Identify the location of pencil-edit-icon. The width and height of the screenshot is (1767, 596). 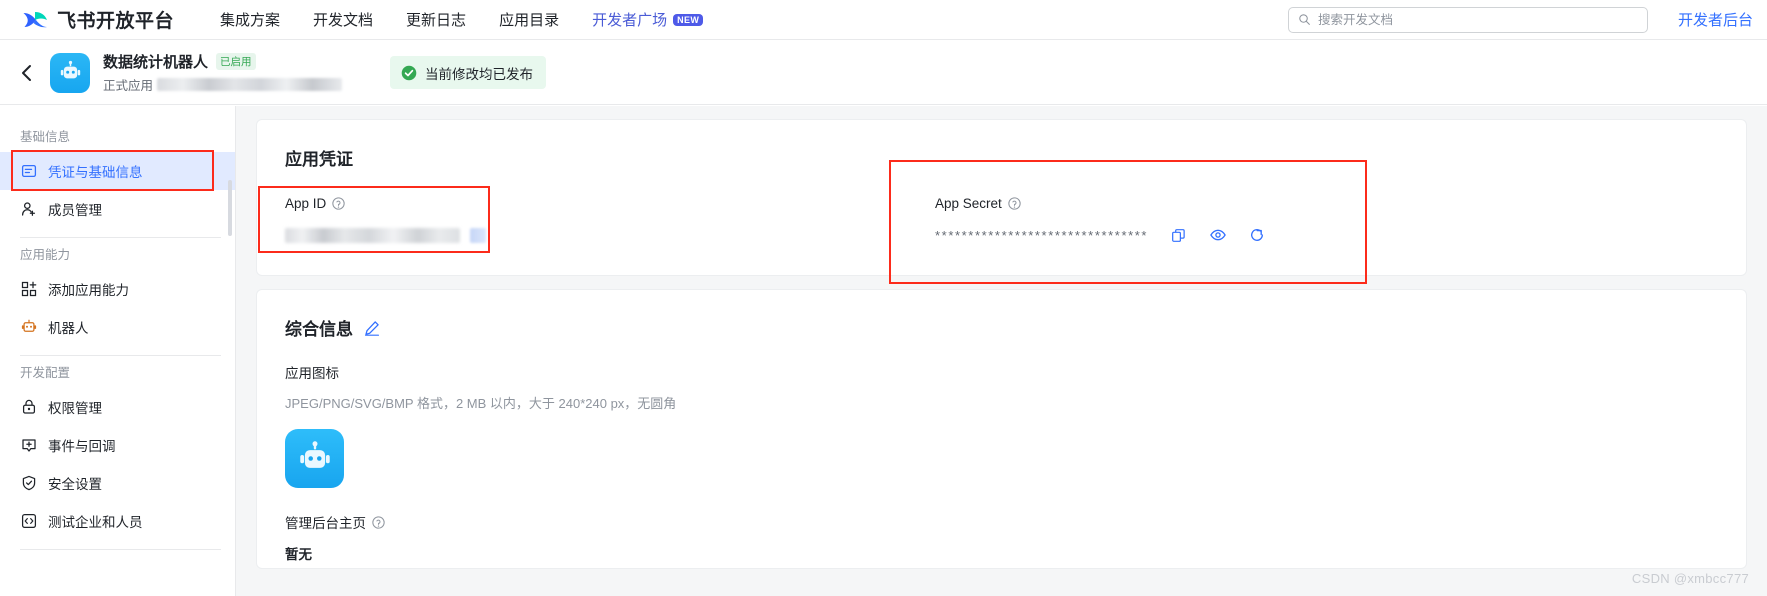
(372, 328).